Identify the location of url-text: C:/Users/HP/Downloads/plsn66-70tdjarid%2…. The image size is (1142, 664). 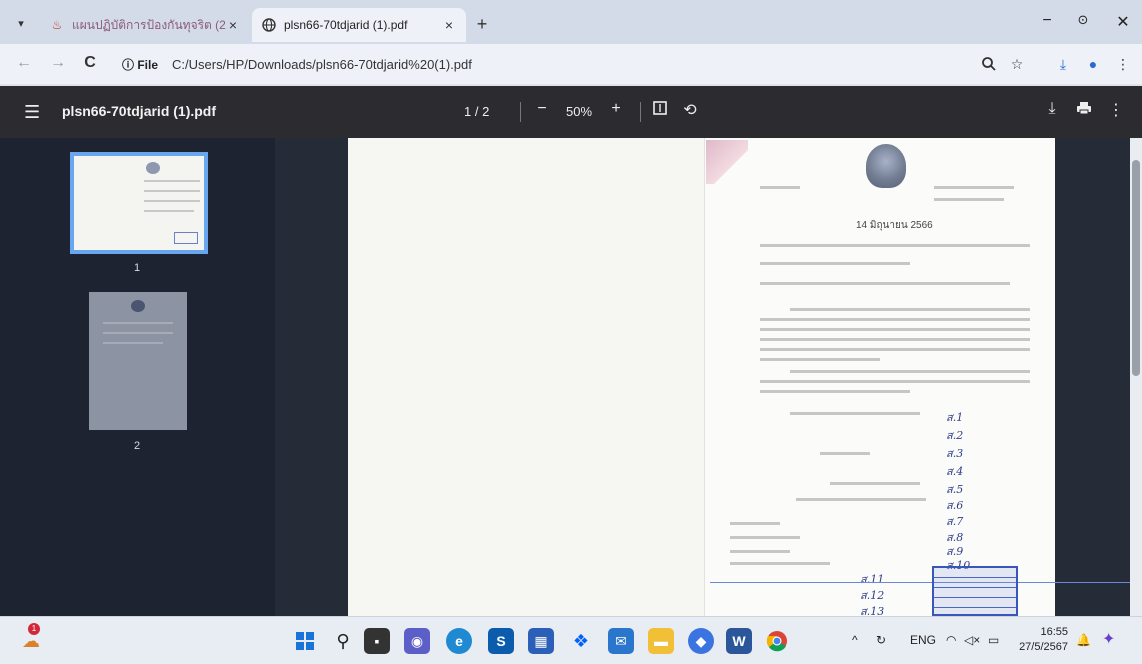
(322, 64).